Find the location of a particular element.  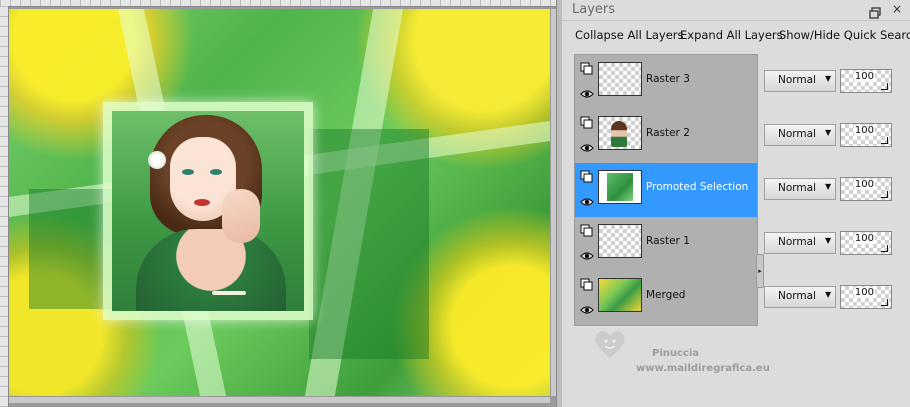

portrait-body is located at coordinates (211, 270).